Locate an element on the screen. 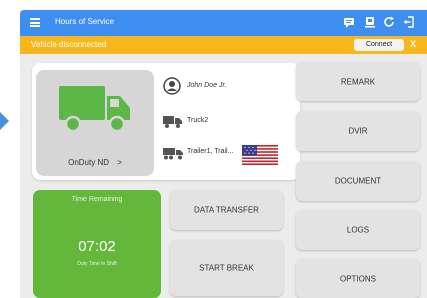 The width and height of the screenshot is (427, 298). refresh-icon is located at coordinates (389, 22).